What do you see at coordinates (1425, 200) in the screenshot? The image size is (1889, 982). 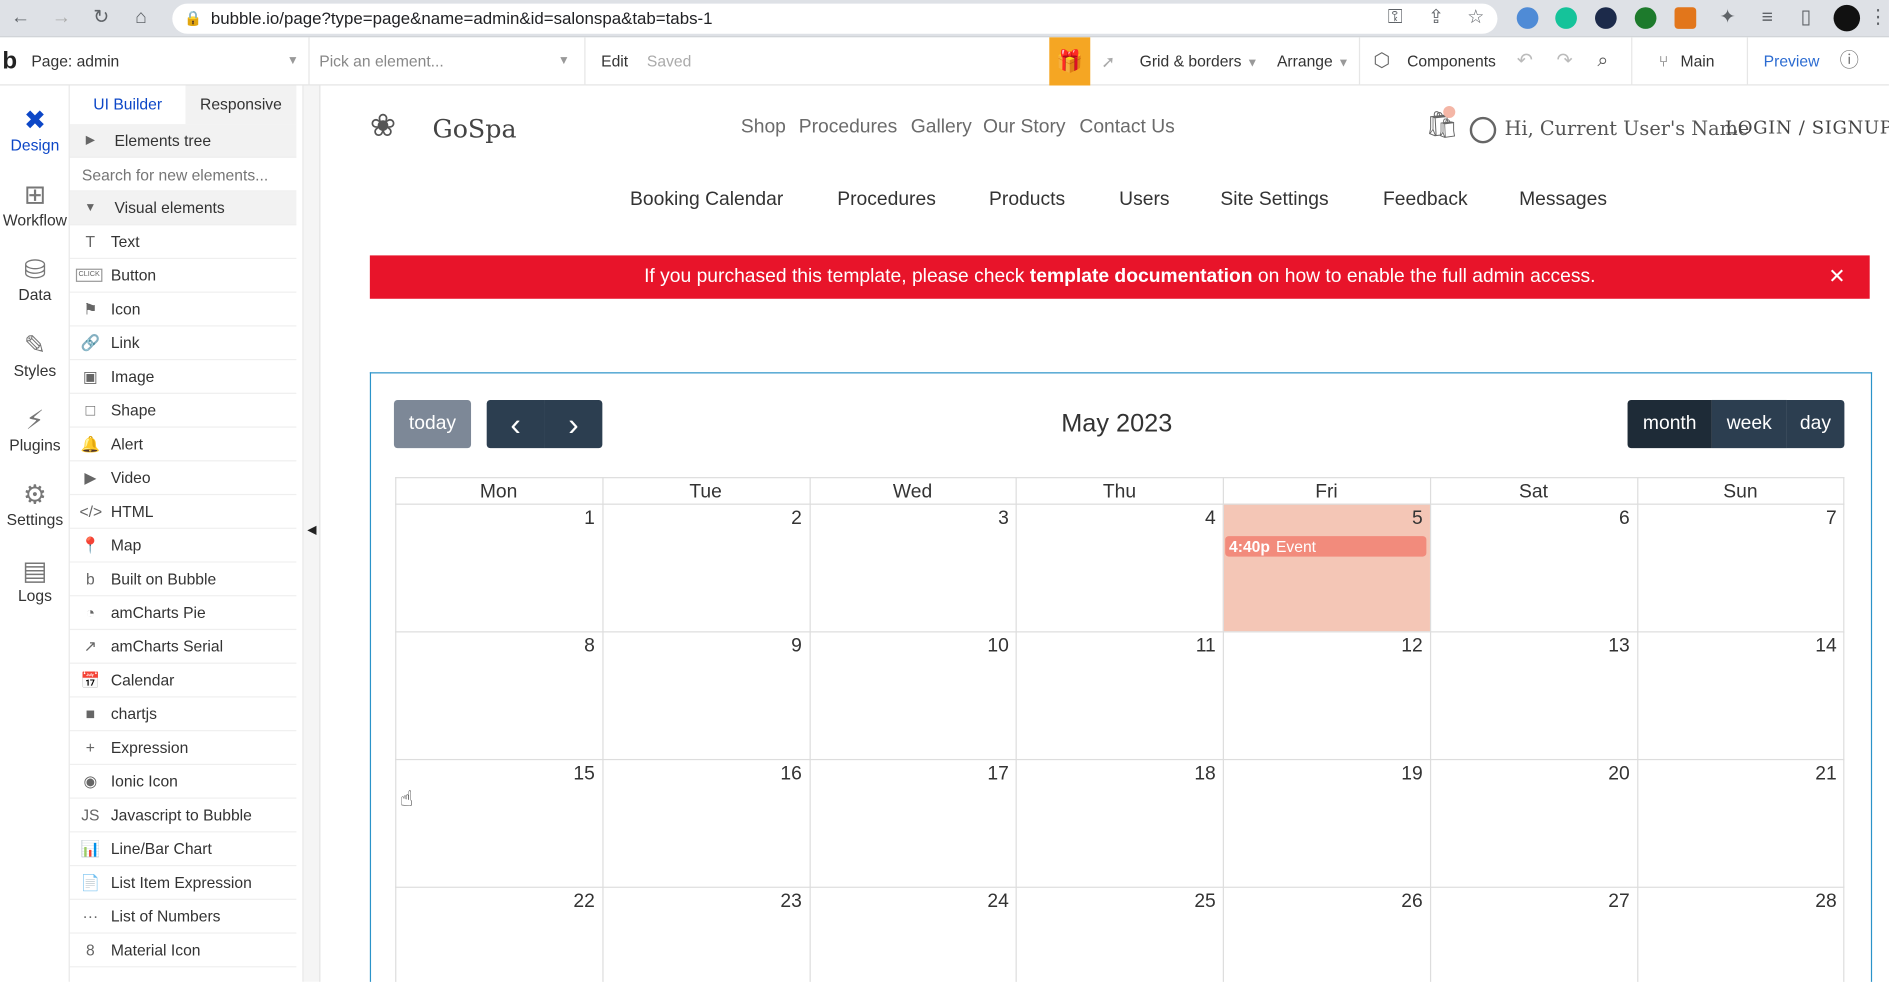 I see `tab-feedback: Feedback` at bounding box center [1425, 200].